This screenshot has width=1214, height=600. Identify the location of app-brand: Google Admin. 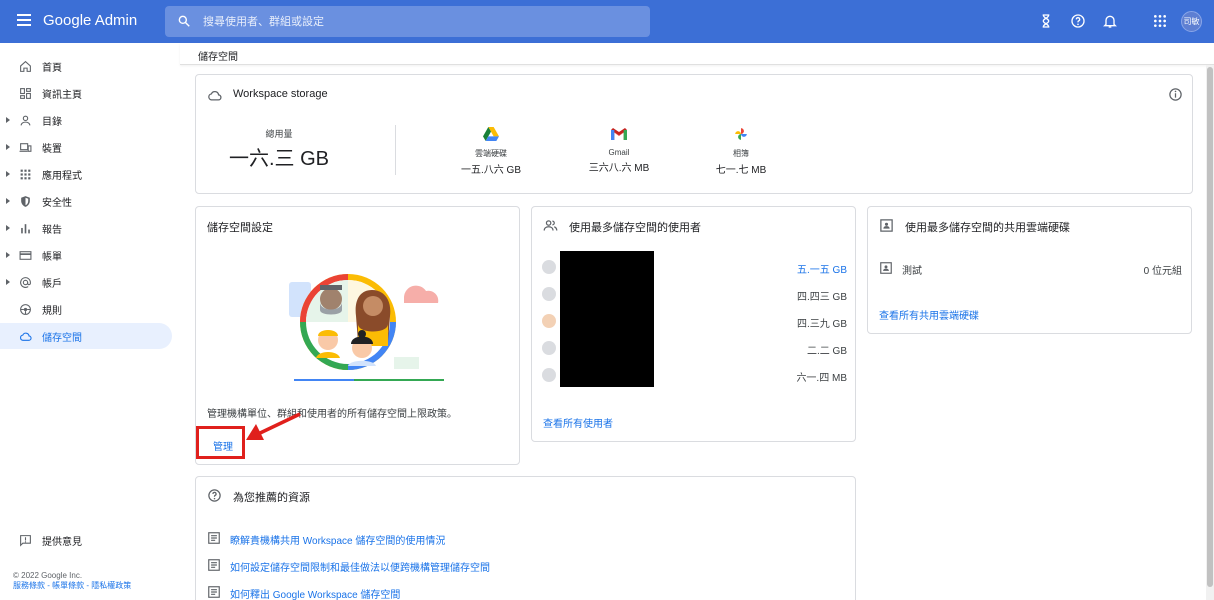
(90, 20).